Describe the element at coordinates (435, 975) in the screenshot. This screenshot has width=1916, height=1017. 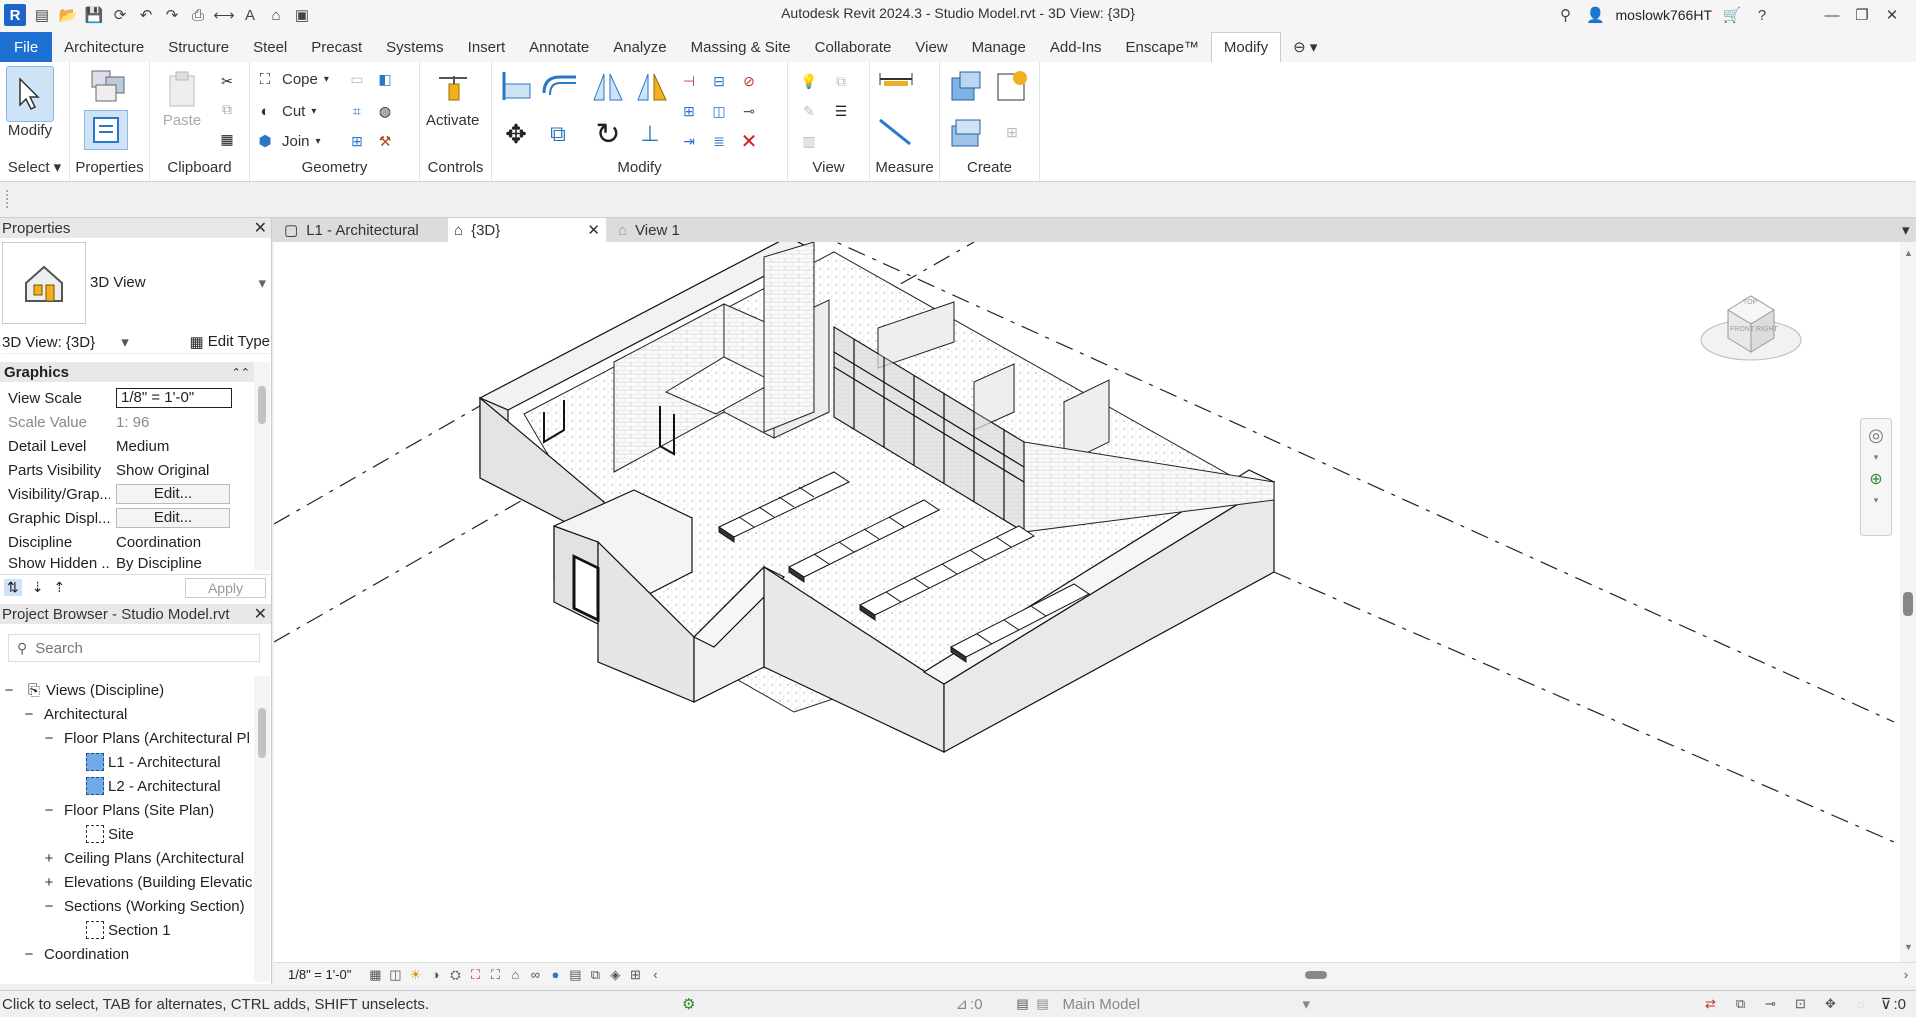
I see `shadows-icon: ◑` at that location.